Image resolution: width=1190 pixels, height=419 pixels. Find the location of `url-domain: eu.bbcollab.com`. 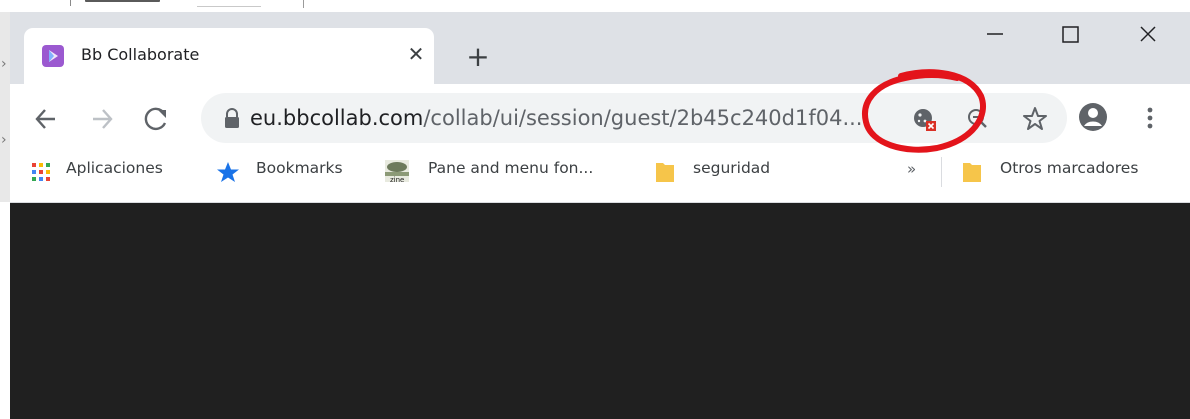

url-domain: eu.bbcollab.com is located at coordinates (337, 118).